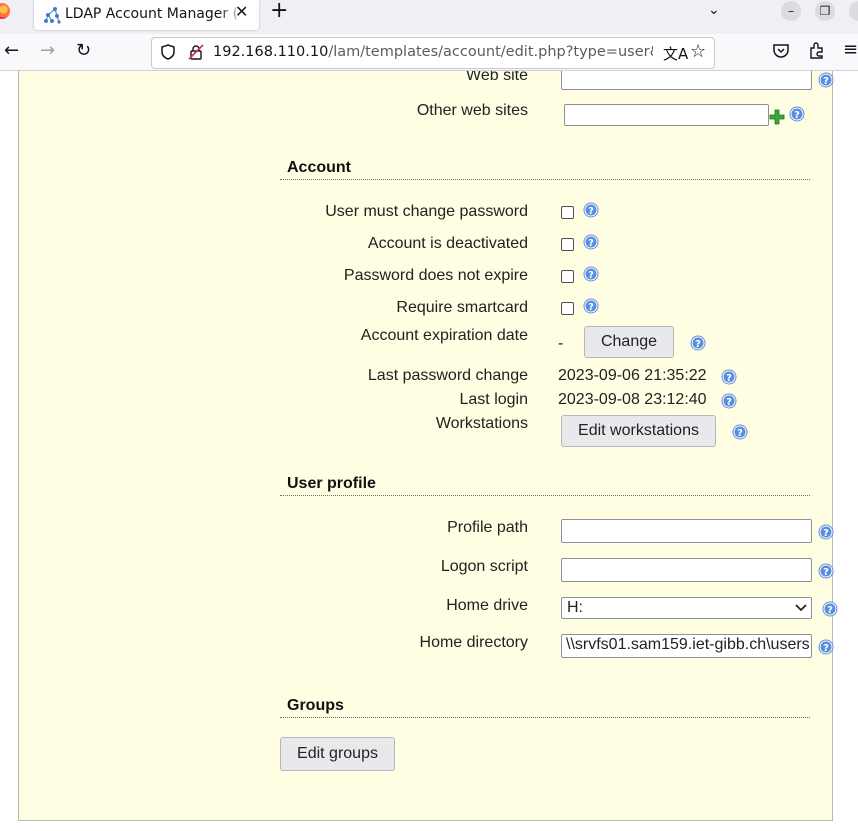 The height and width of the screenshot is (831, 858). What do you see at coordinates (5, 11) in the screenshot?
I see `firefox-icon` at bounding box center [5, 11].